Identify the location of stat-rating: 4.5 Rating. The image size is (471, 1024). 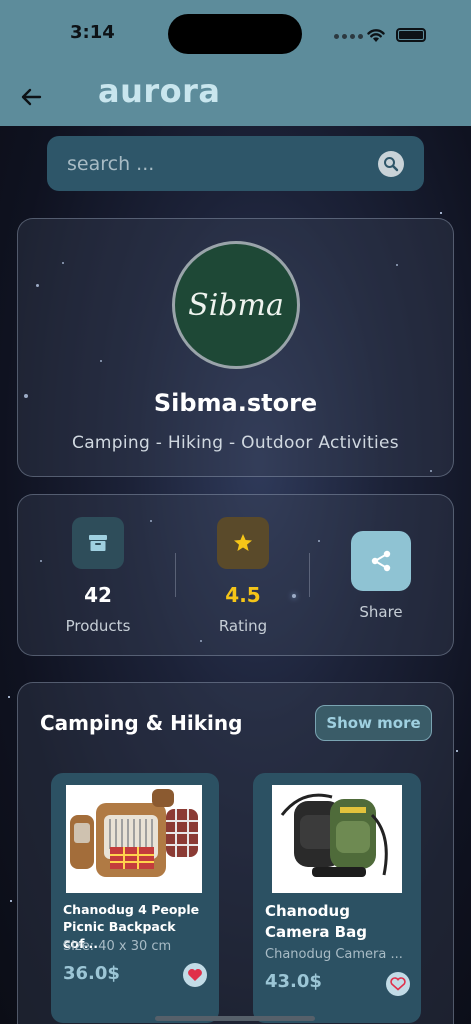
(243, 576).